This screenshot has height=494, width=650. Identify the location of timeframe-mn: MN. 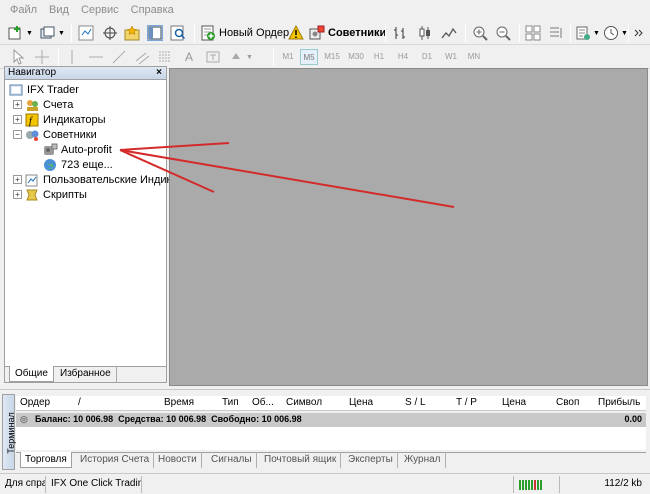
(474, 57).